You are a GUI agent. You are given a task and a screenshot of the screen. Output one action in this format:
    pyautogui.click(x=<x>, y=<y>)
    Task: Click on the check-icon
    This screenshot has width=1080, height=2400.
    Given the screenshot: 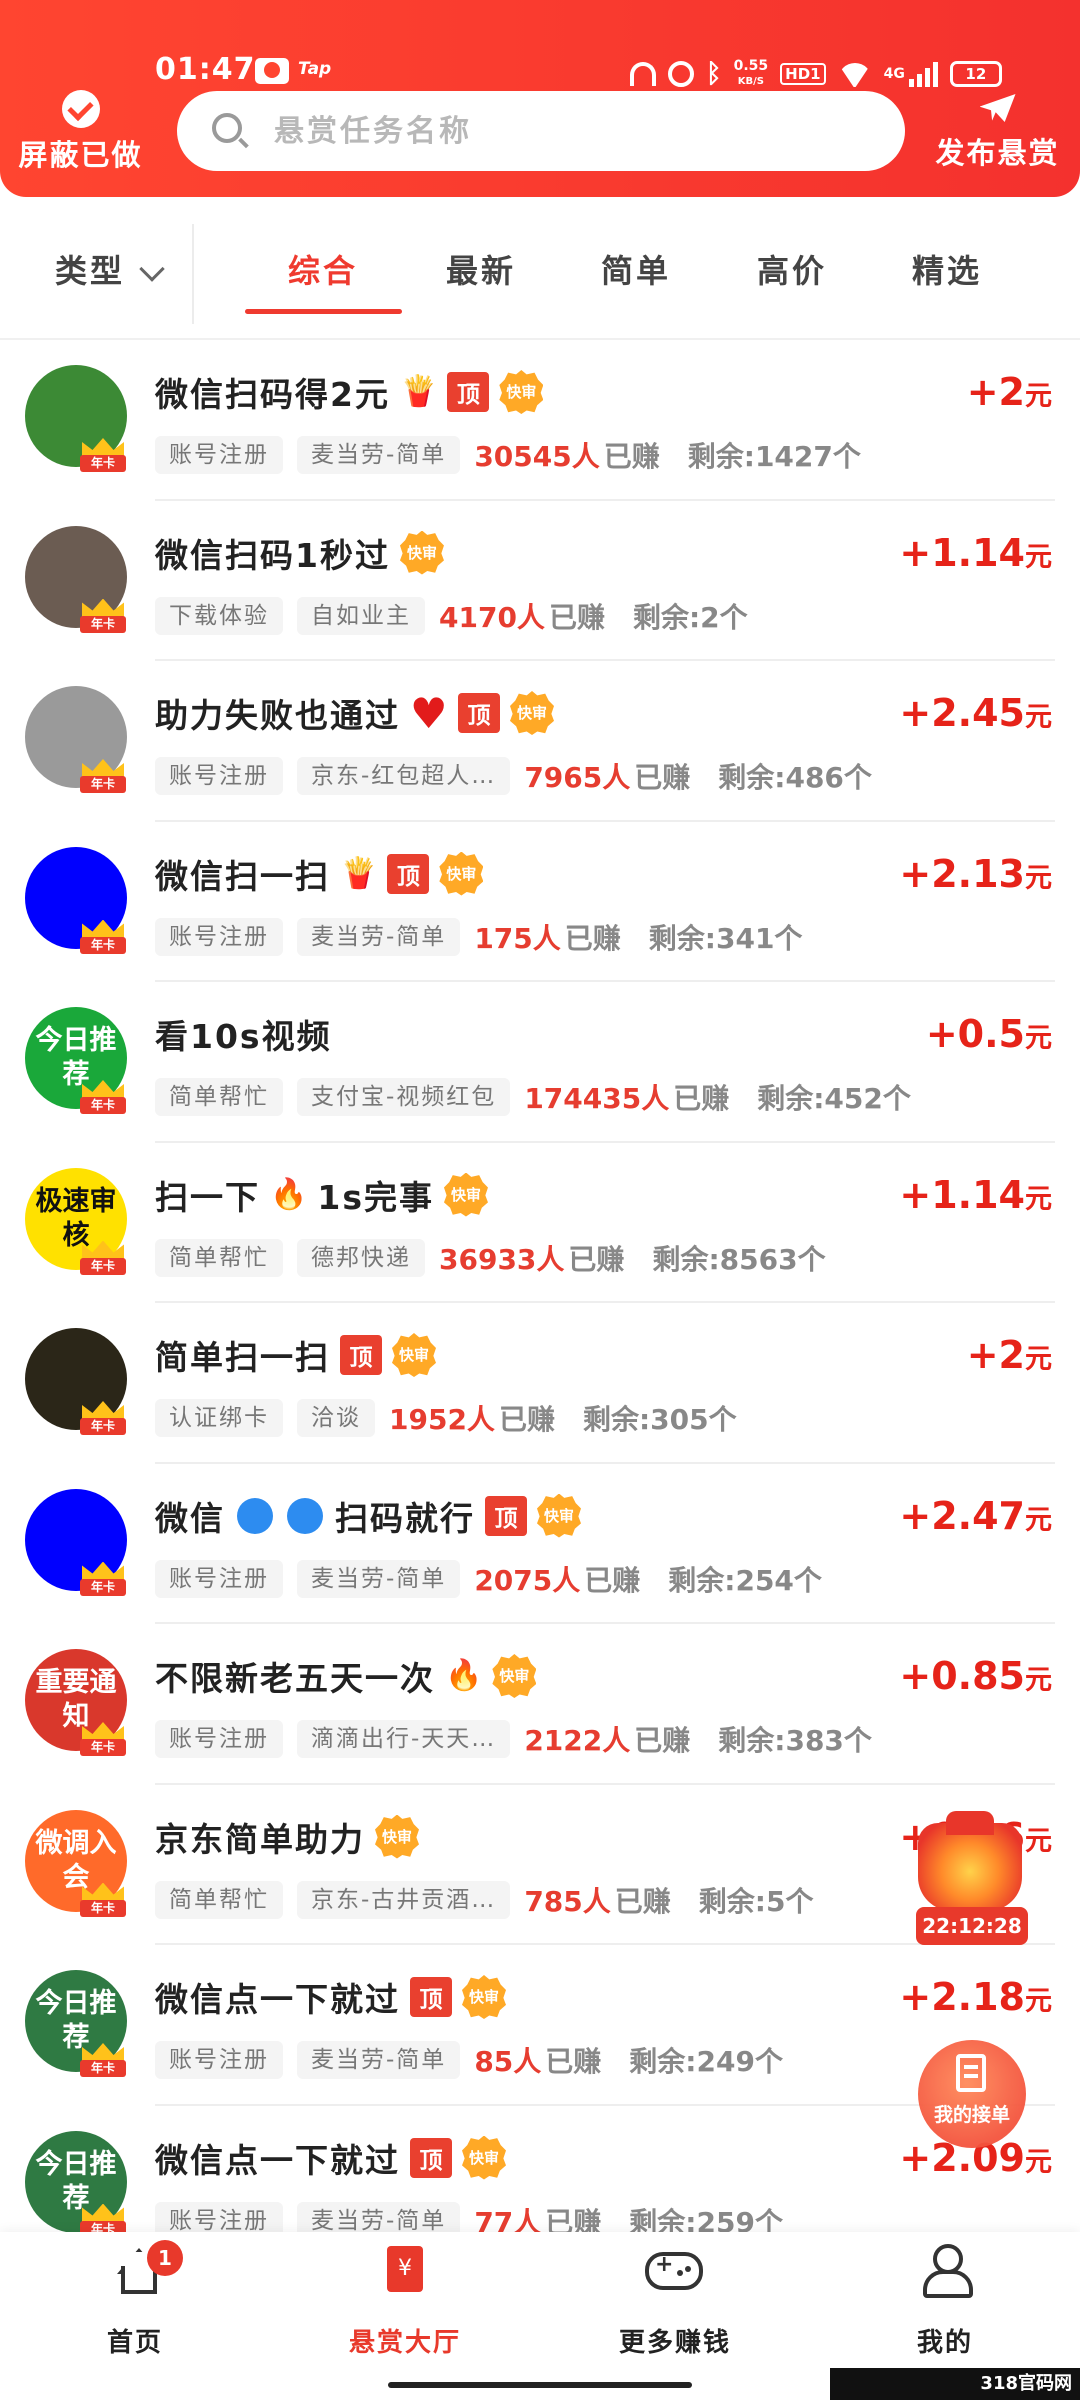 What is the action you would take?
    pyautogui.click(x=80, y=109)
    